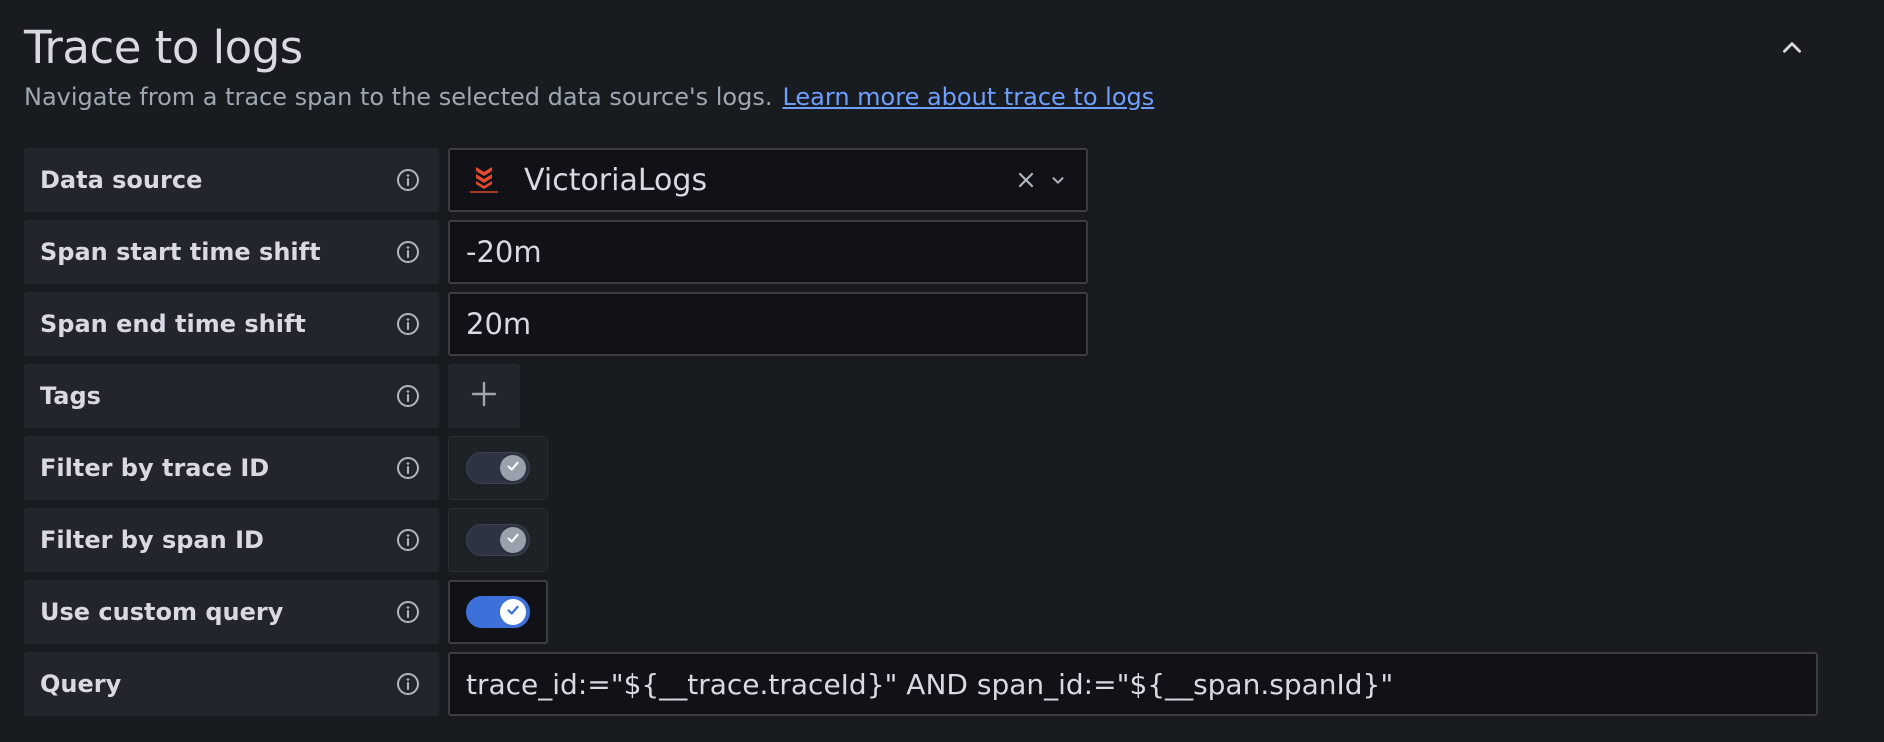 The image size is (1884, 742). Describe the element at coordinates (173, 324) in the screenshot. I see `field-label: Span end time shift` at that location.